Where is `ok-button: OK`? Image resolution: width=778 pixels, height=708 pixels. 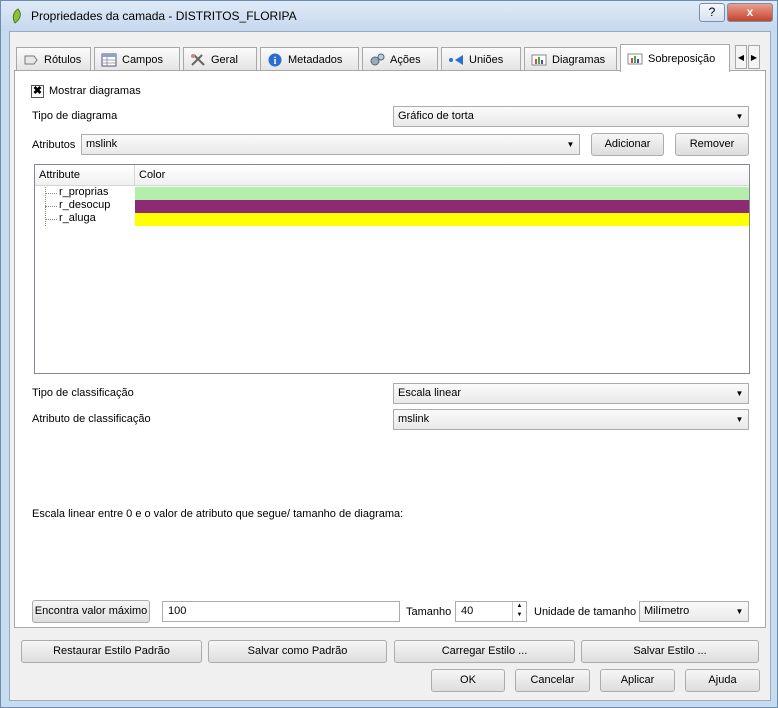
ok-button: OK is located at coordinates (468, 680).